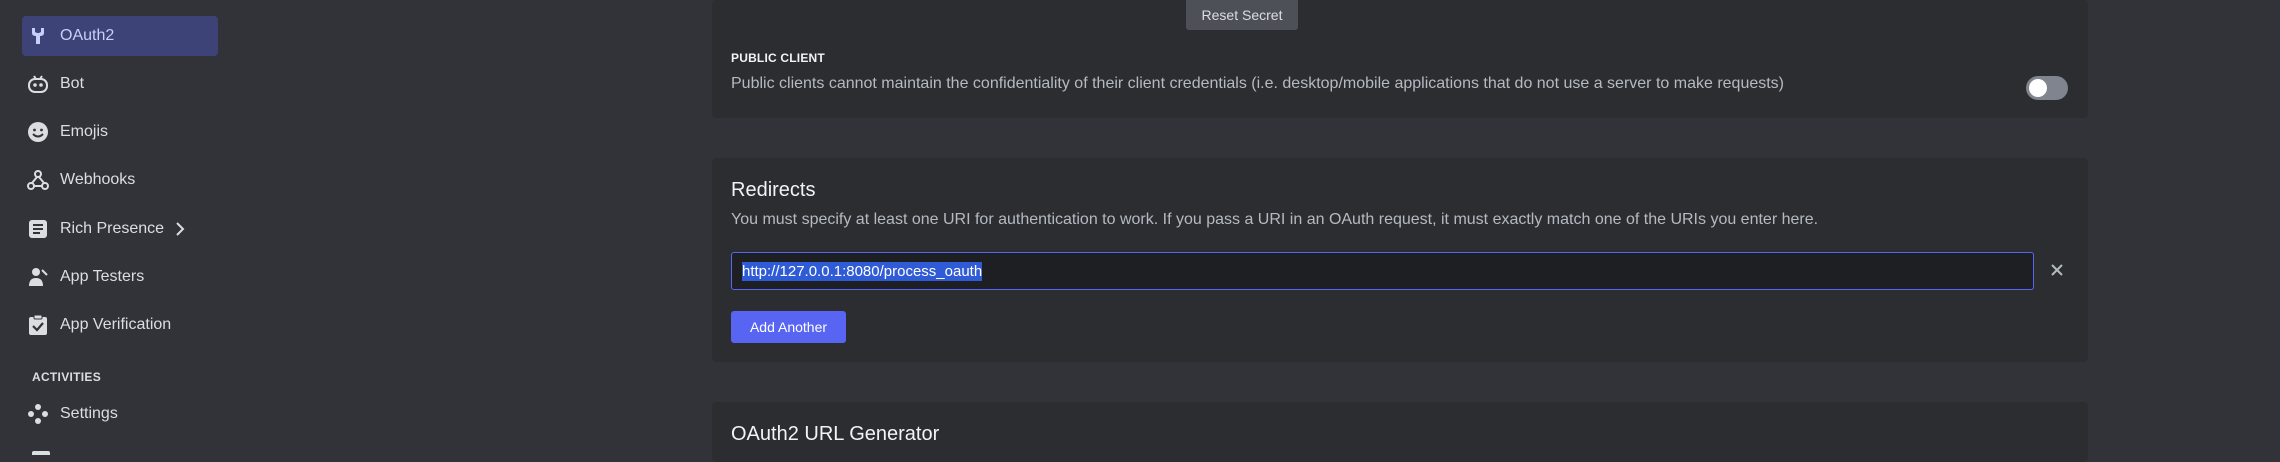  Describe the element at coordinates (180, 229) in the screenshot. I see `chevron-right-icon` at that location.